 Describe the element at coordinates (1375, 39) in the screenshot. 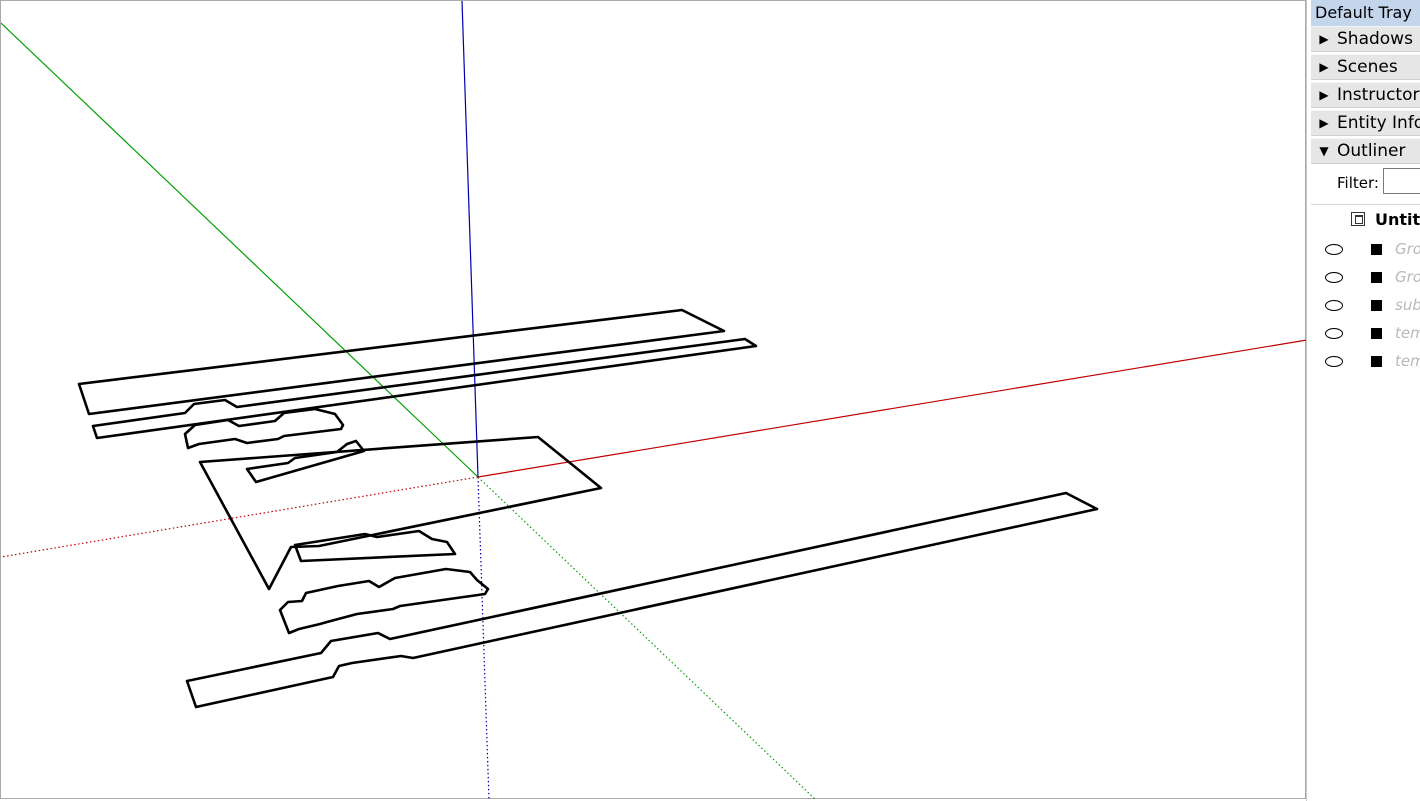

I see `panel-label: Shadows` at that location.